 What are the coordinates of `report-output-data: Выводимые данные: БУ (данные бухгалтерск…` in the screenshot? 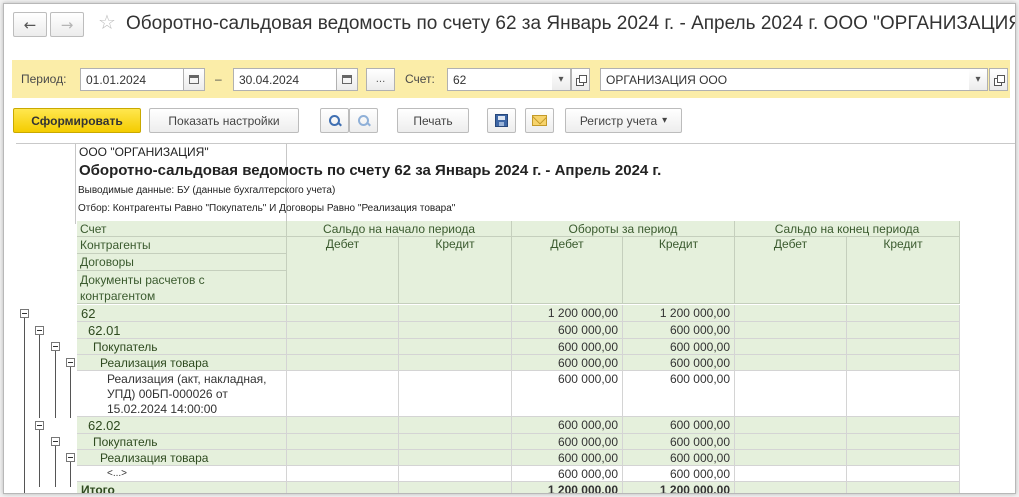 It's located at (207, 190).